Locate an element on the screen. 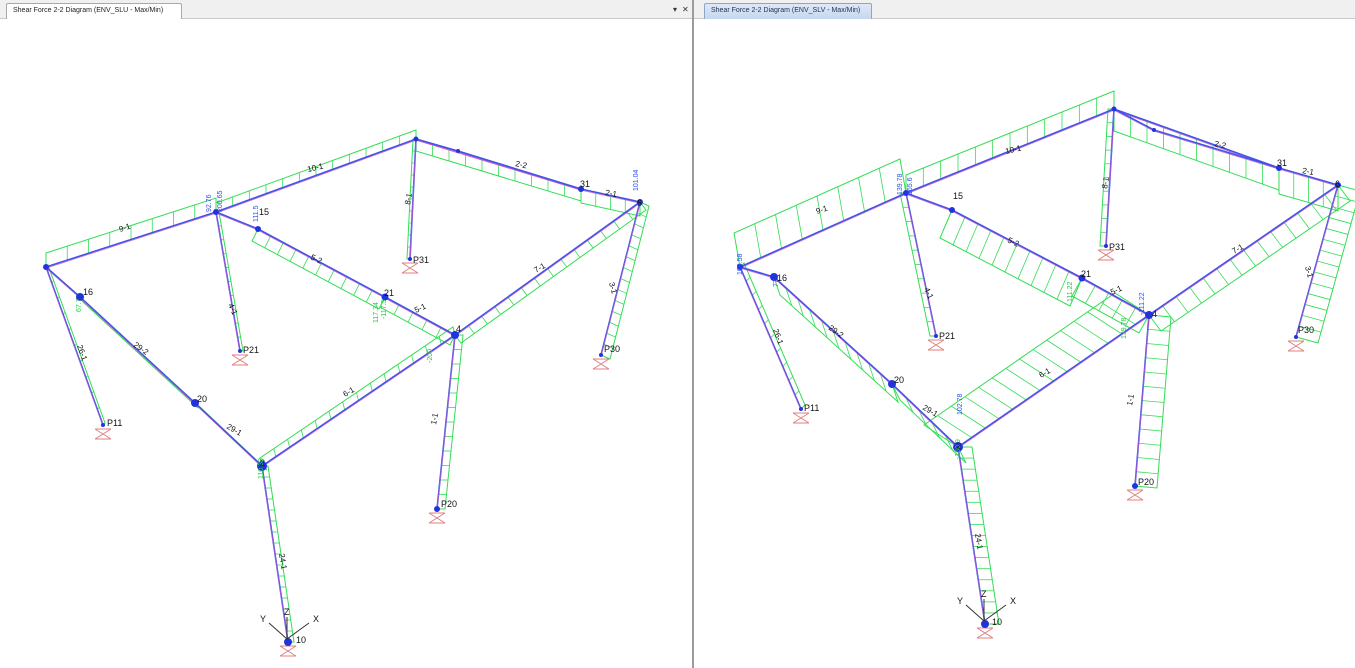 Image resolution: width=1355 pixels, height=668 pixels. member-A-B is located at coordinates (757, 272).